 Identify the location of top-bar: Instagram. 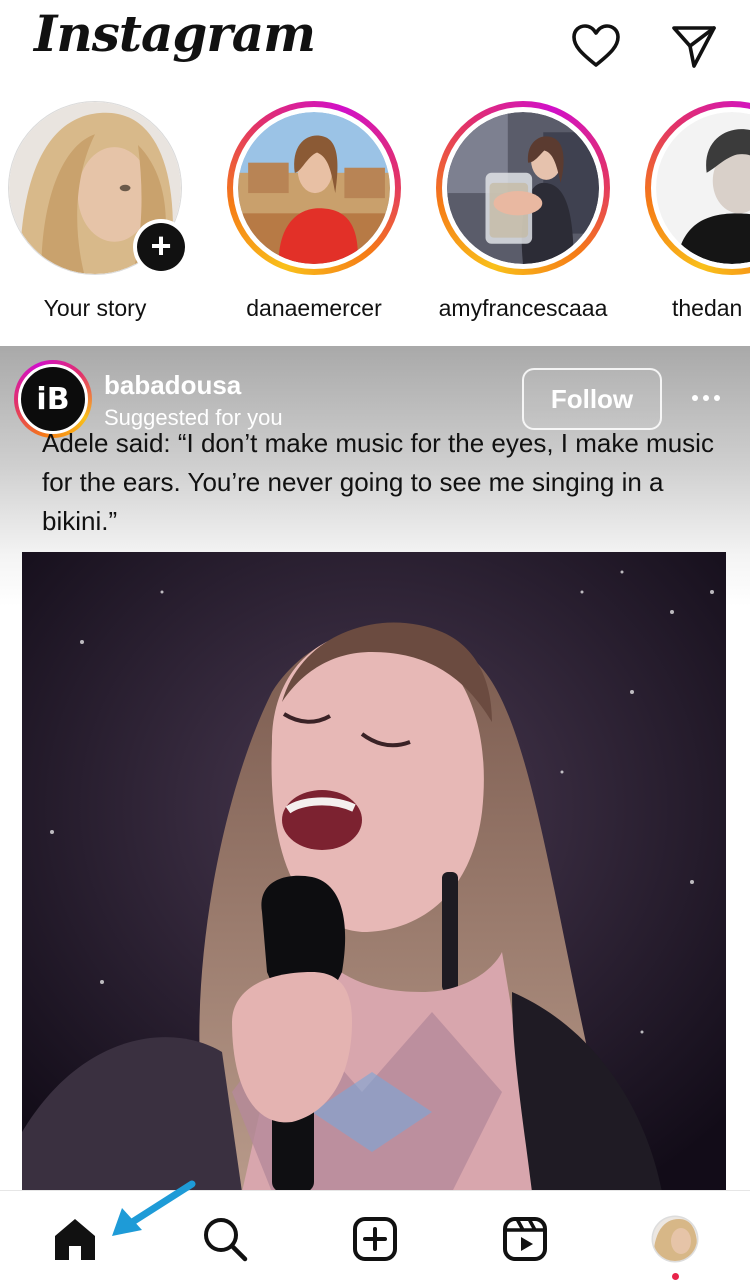
(375, 47).